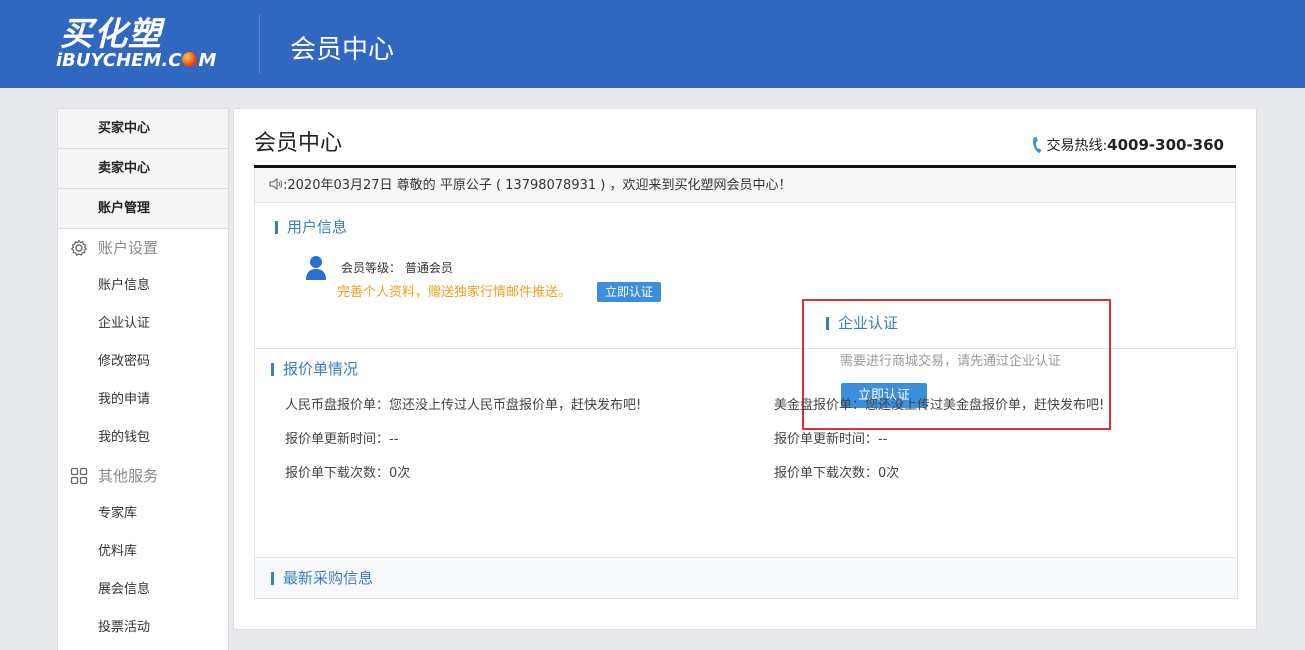 This screenshot has height=650, width=1305. I want to click on sidebar-item-my-wallet: 我的钱包, so click(143, 438).